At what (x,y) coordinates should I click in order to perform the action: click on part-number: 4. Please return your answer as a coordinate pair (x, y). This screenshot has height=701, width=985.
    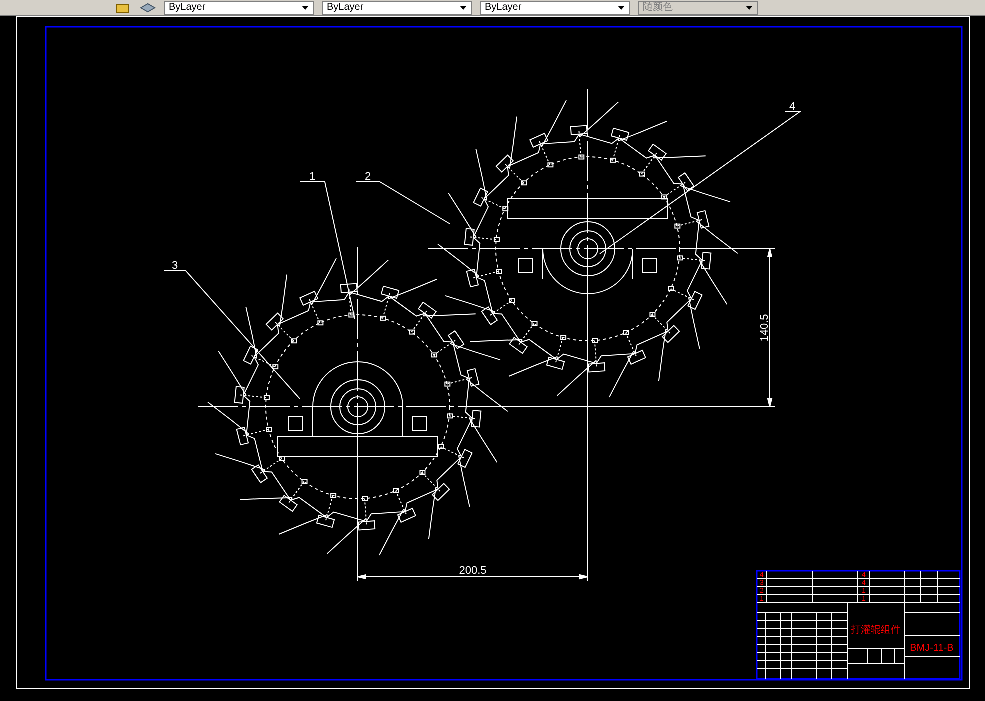
    Looking at the image, I should click on (792, 107).